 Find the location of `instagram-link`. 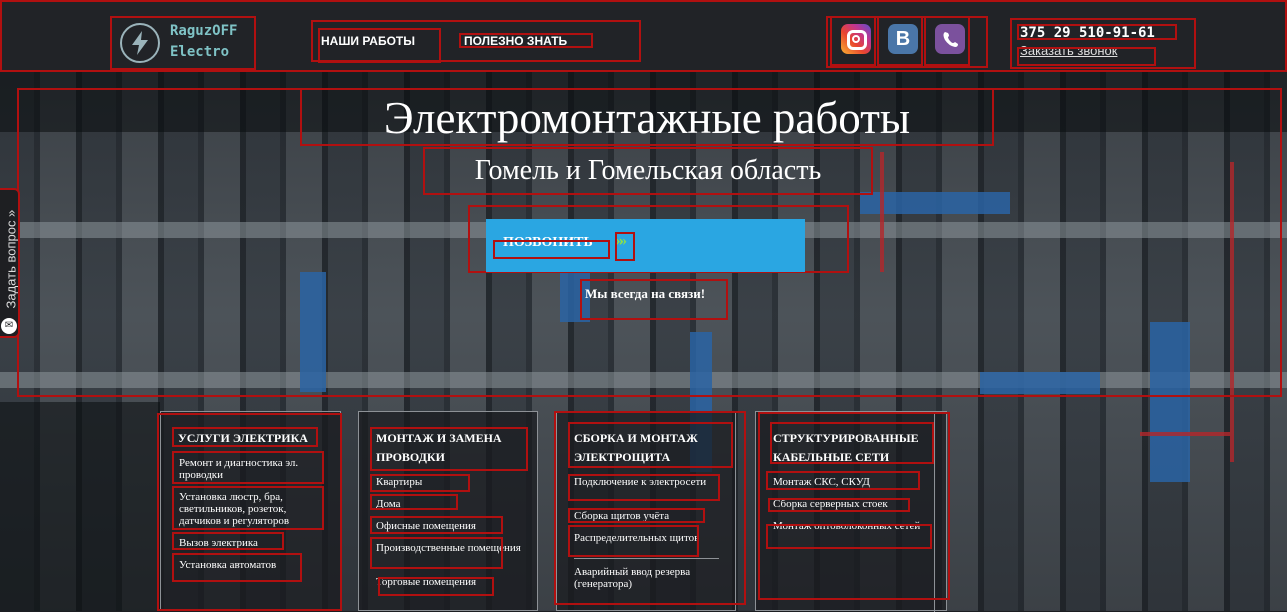

instagram-link is located at coordinates (853, 41).